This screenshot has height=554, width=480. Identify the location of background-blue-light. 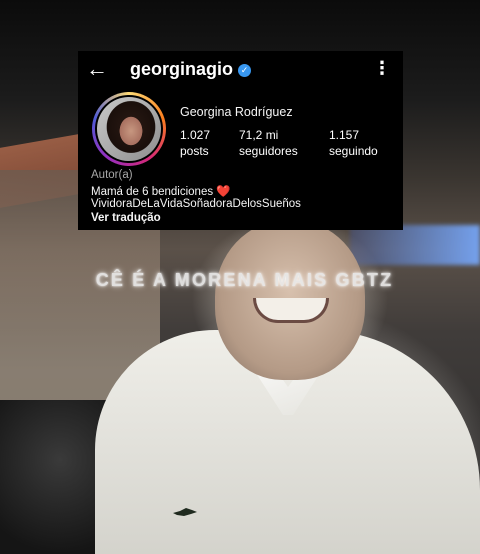
(415, 245).